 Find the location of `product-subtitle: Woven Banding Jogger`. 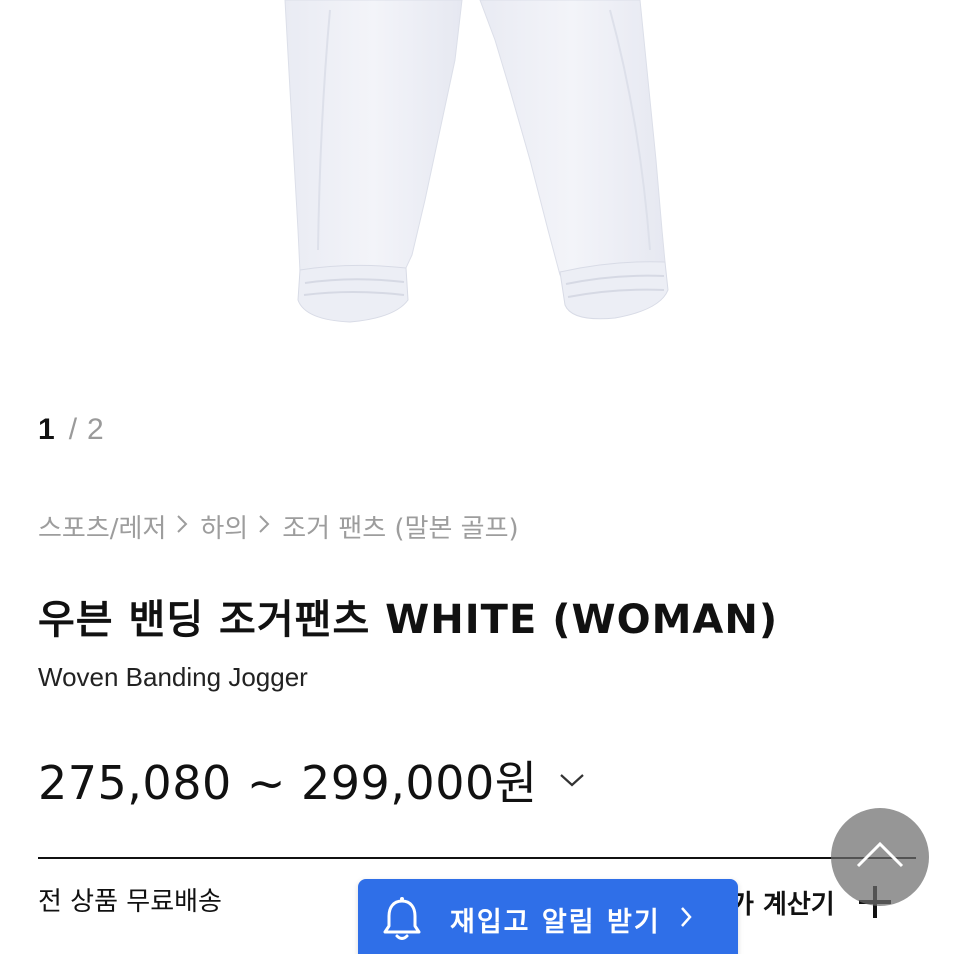

product-subtitle: Woven Banding Jogger is located at coordinates (173, 677).